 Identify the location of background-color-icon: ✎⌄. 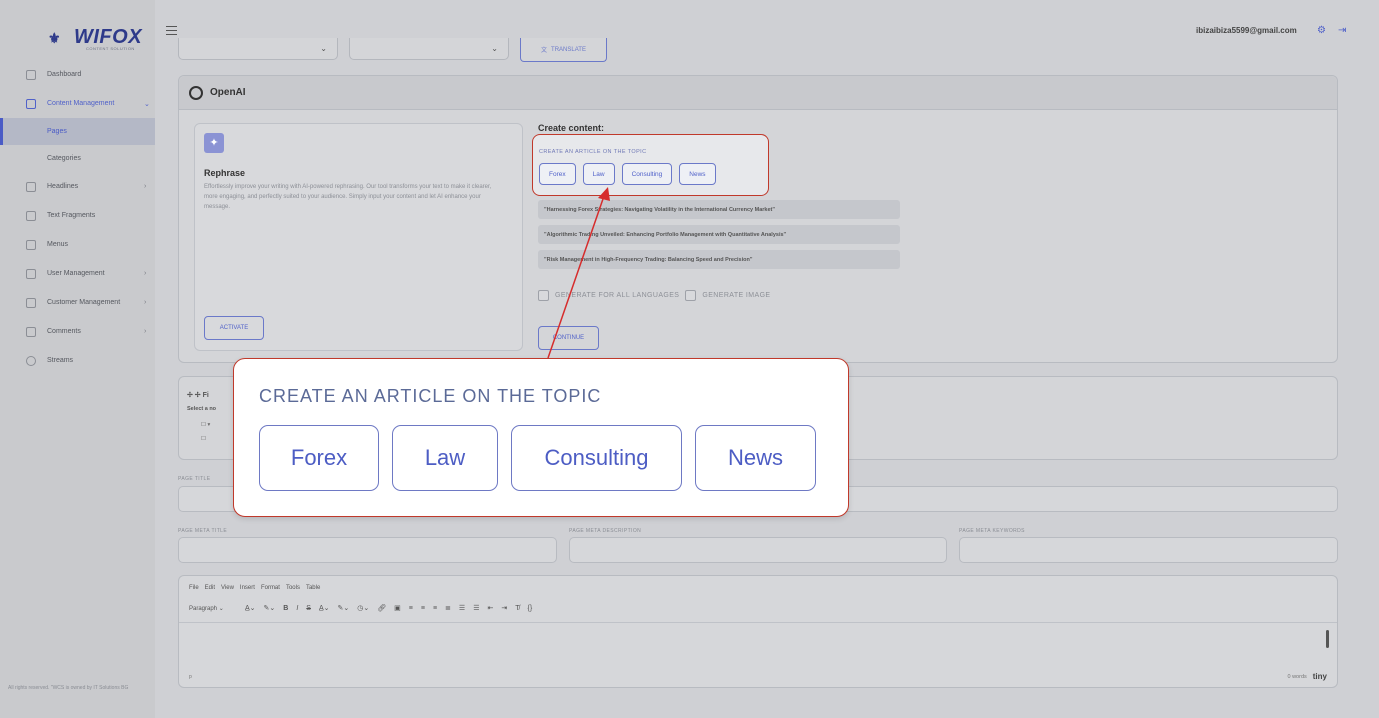
(344, 608).